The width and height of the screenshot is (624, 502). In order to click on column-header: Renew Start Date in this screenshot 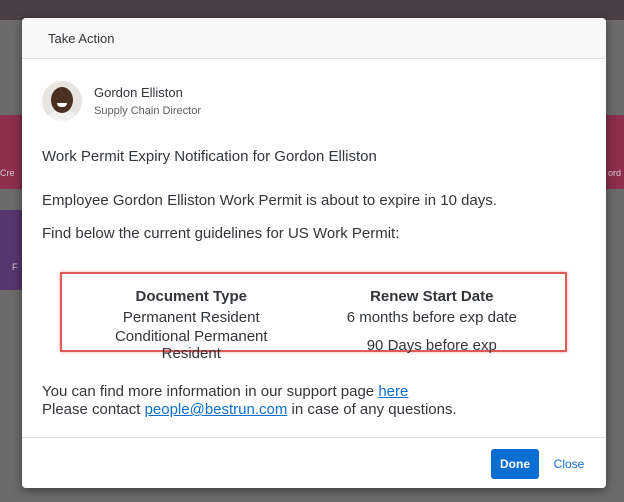, I will do `click(432, 296)`.